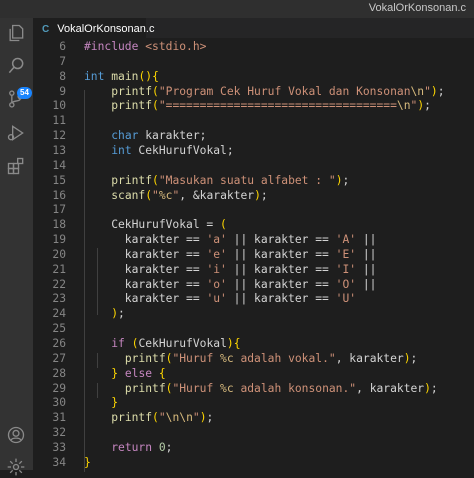  What do you see at coordinates (230, 284) in the screenshot?
I see `code-text: karakter == 'o' || karakter == 'O' ||` at bounding box center [230, 284].